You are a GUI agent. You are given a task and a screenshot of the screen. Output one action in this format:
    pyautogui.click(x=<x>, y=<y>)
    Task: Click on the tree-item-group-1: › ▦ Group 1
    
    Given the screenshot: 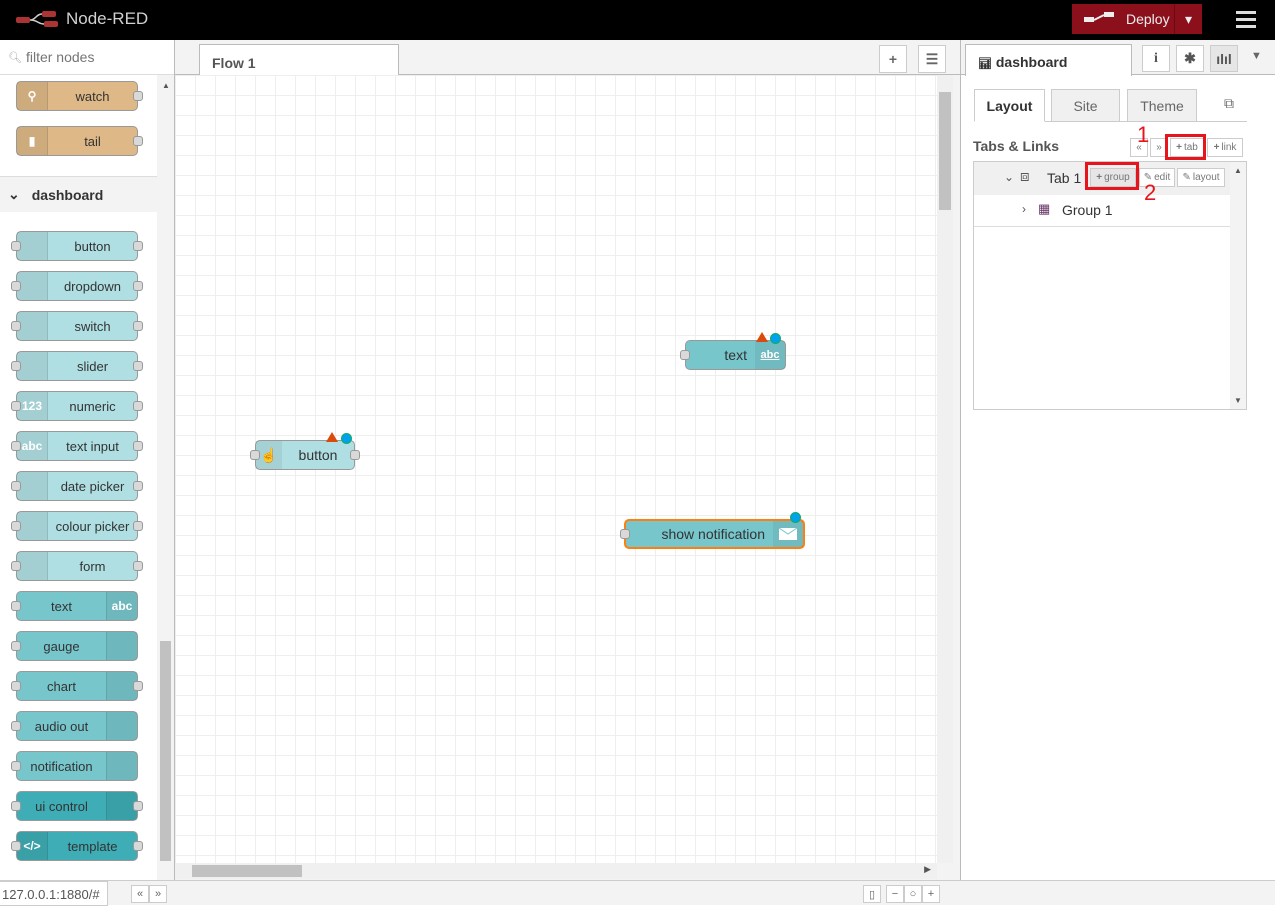 What is the action you would take?
    pyautogui.click(x=1102, y=211)
    